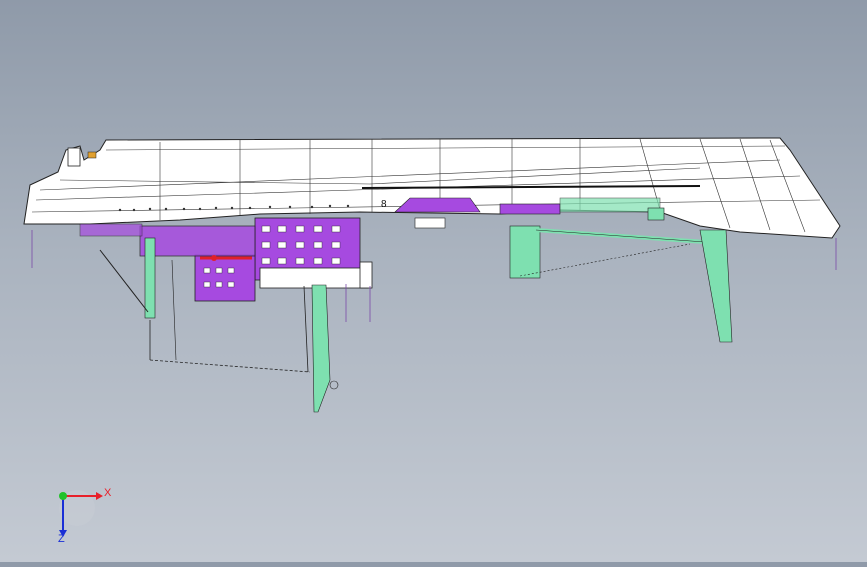 Image resolution: width=867 pixels, height=567 pixels. What do you see at coordinates (61, 539) in the screenshot?
I see `triad-z-label: Z` at bounding box center [61, 539].